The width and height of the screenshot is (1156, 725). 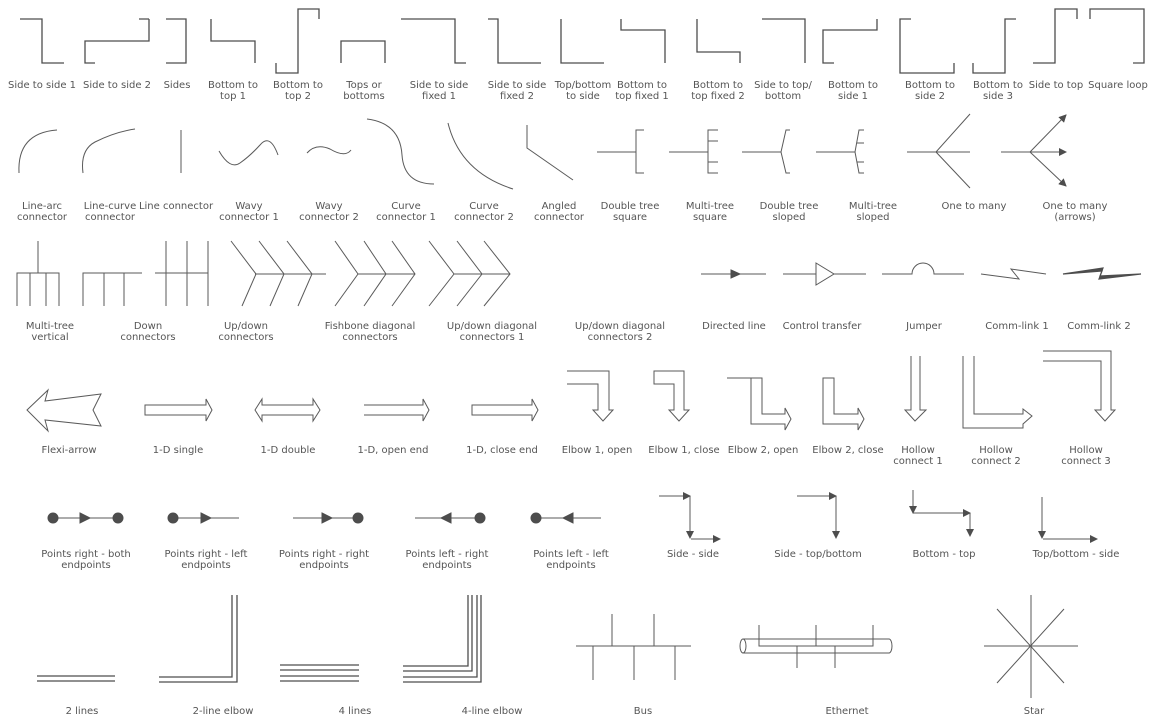 What do you see at coordinates (591, 396) in the screenshot?
I see `elbow-1-open-shape` at bounding box center [591, 396].